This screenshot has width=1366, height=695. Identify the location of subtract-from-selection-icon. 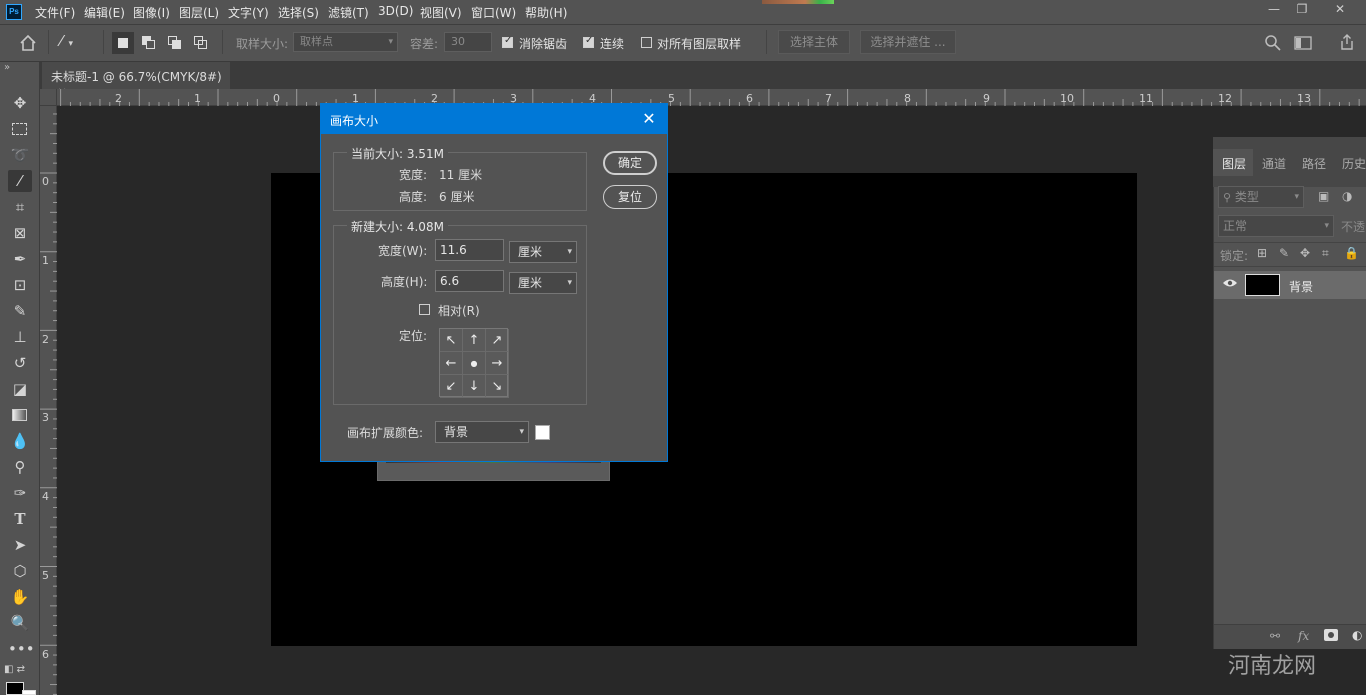
(175, 43).